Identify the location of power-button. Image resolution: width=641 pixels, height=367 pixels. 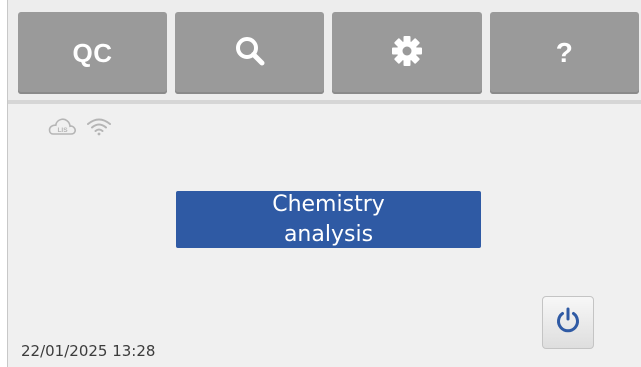
(568, 322).